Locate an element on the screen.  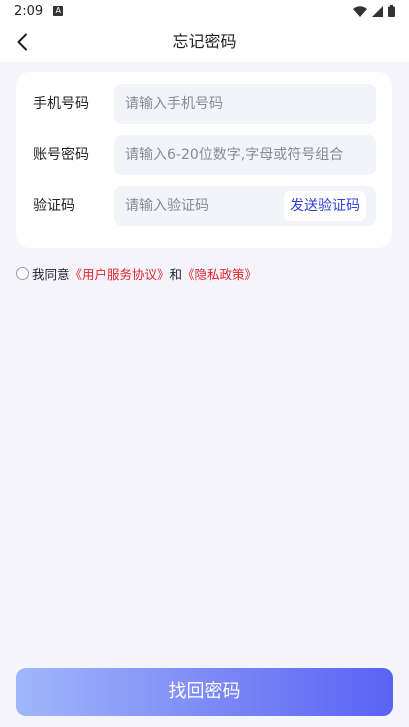
phone-label: 手机号码 is located at coordinates (61, 104).